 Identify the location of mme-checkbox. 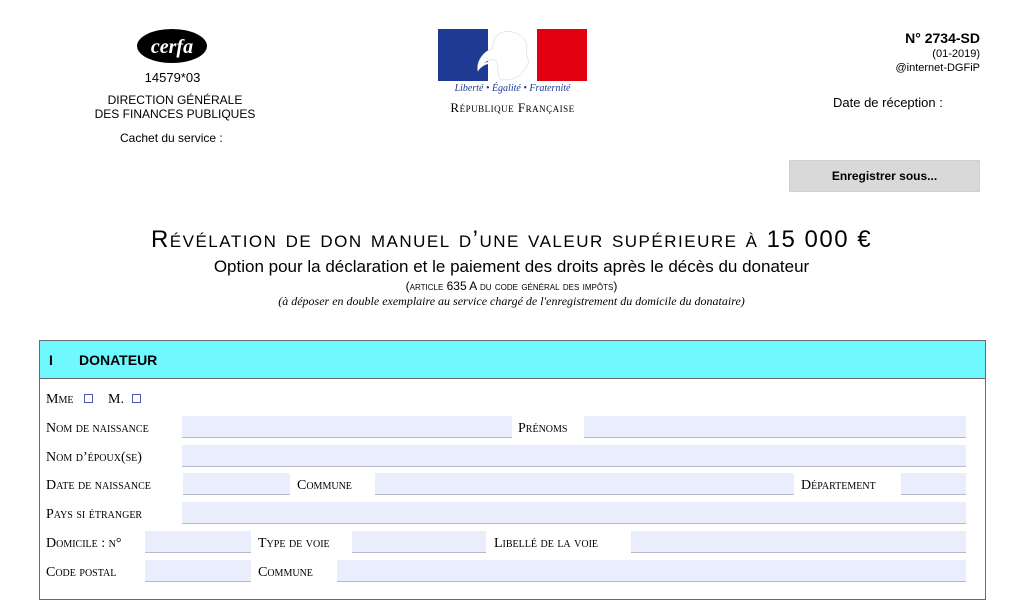
(88, 398).